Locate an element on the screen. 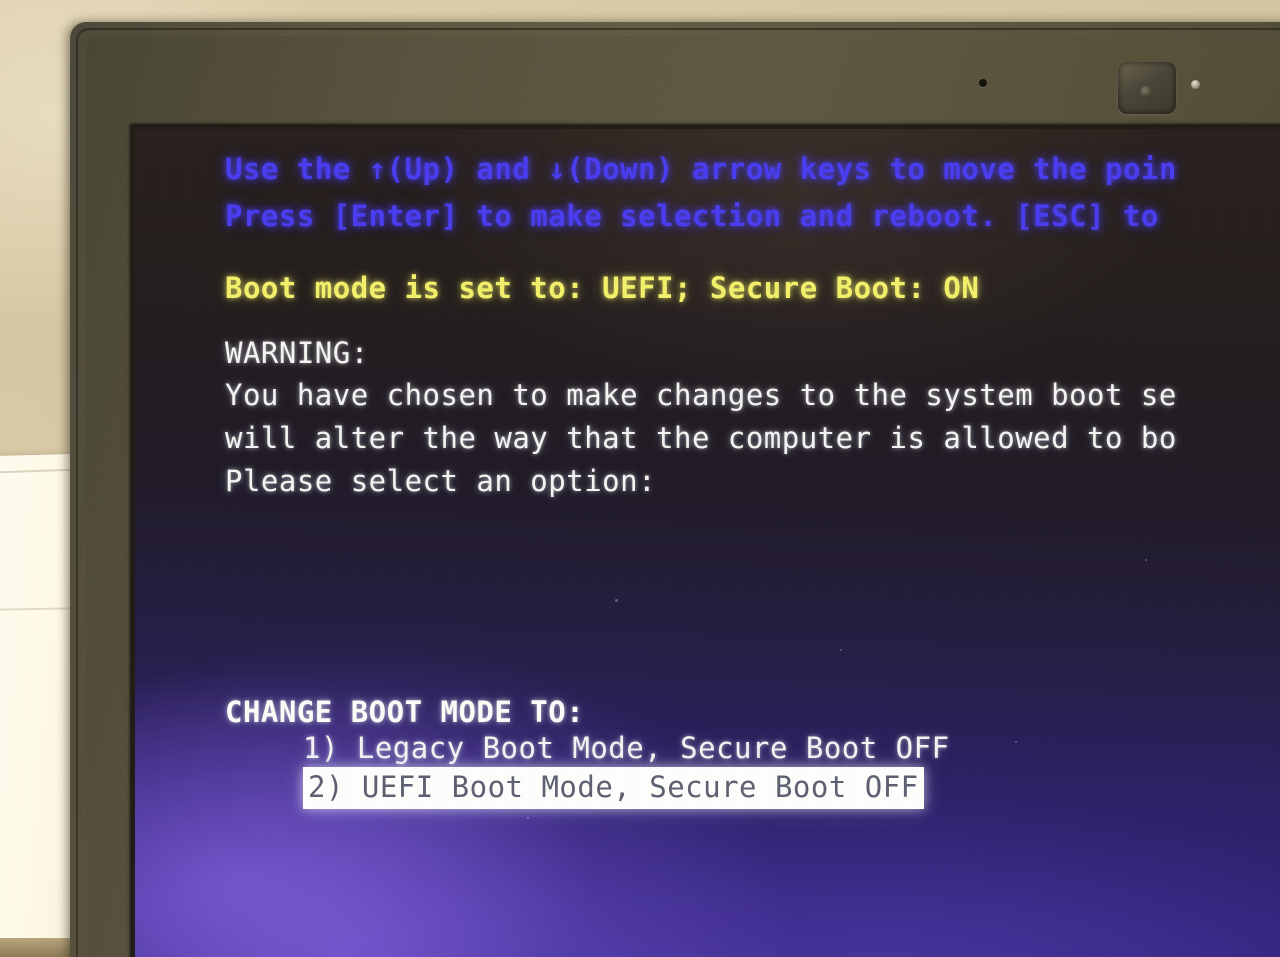  select-option-prompt: Please select an option: is located at coordinates (441, 481).